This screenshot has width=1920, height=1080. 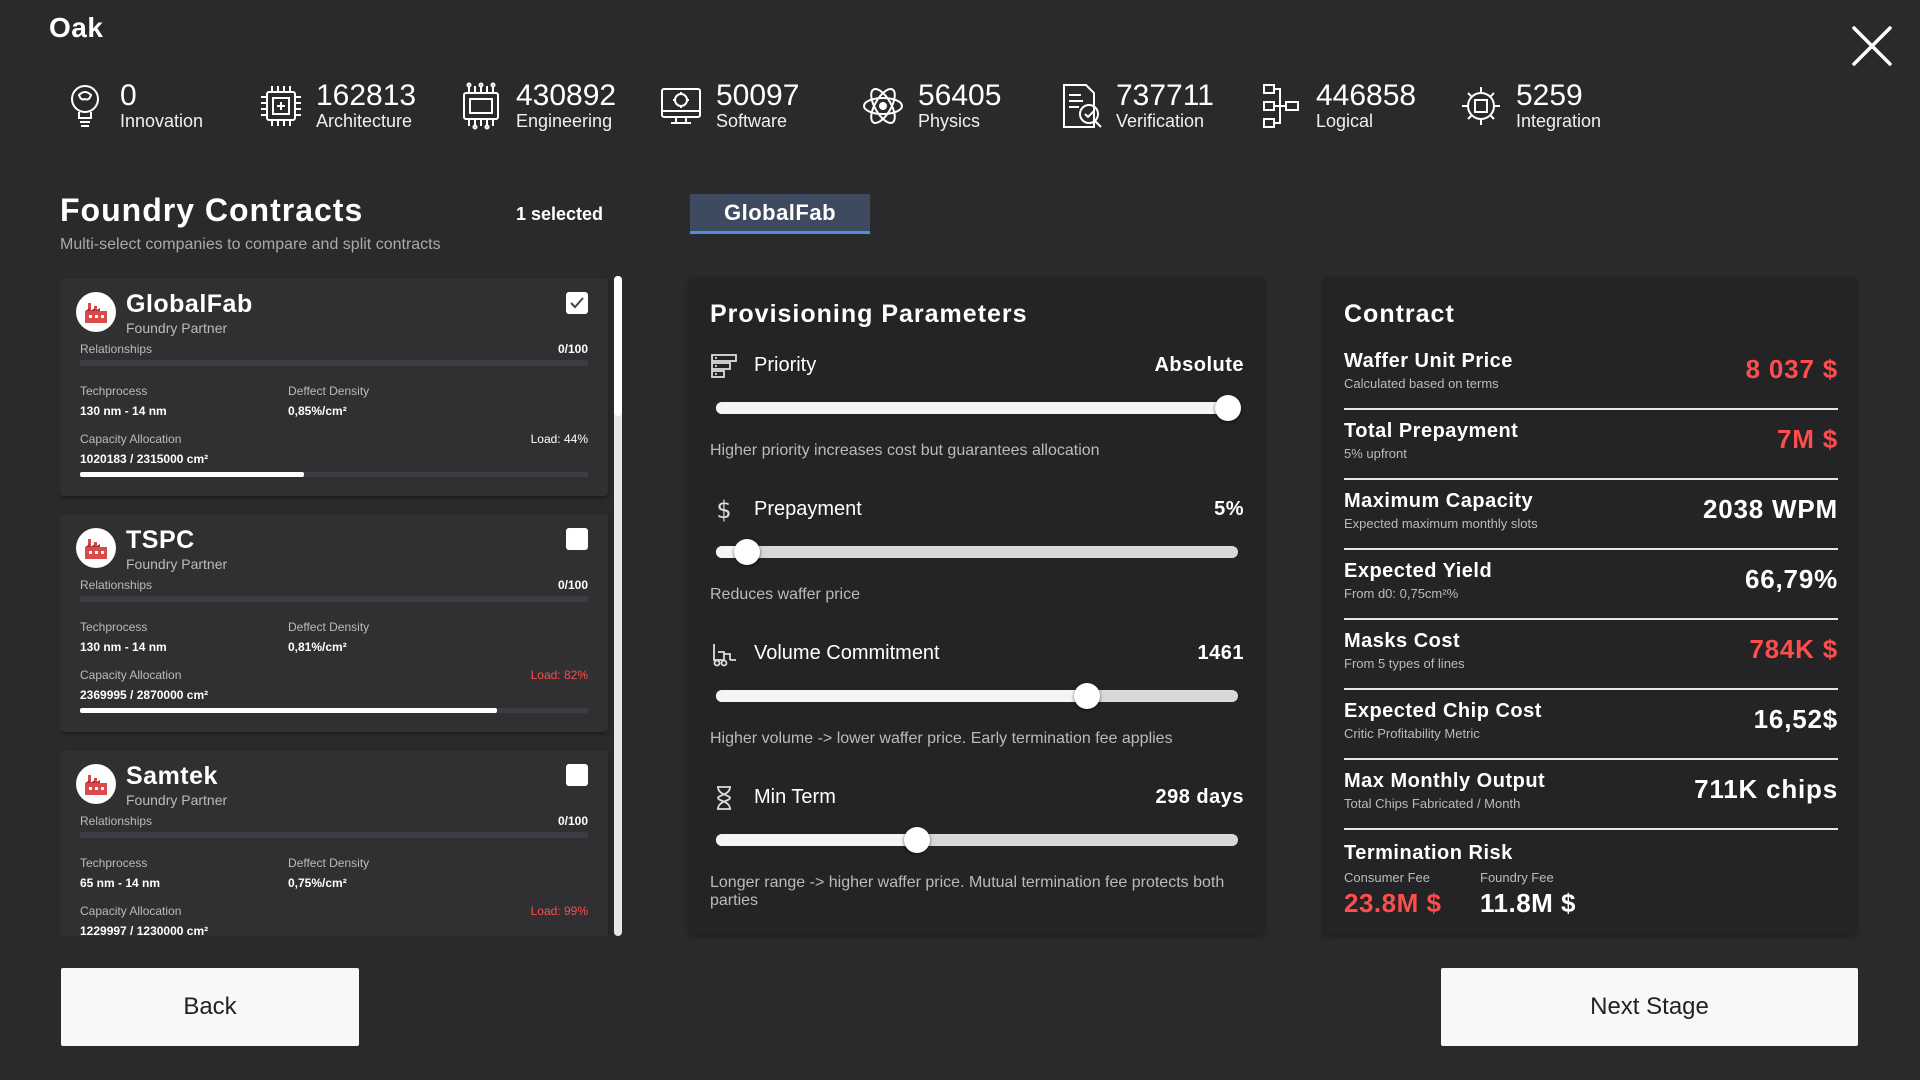 I want to click on row-title: Total Prepayment, so click(x=1431, y=431).